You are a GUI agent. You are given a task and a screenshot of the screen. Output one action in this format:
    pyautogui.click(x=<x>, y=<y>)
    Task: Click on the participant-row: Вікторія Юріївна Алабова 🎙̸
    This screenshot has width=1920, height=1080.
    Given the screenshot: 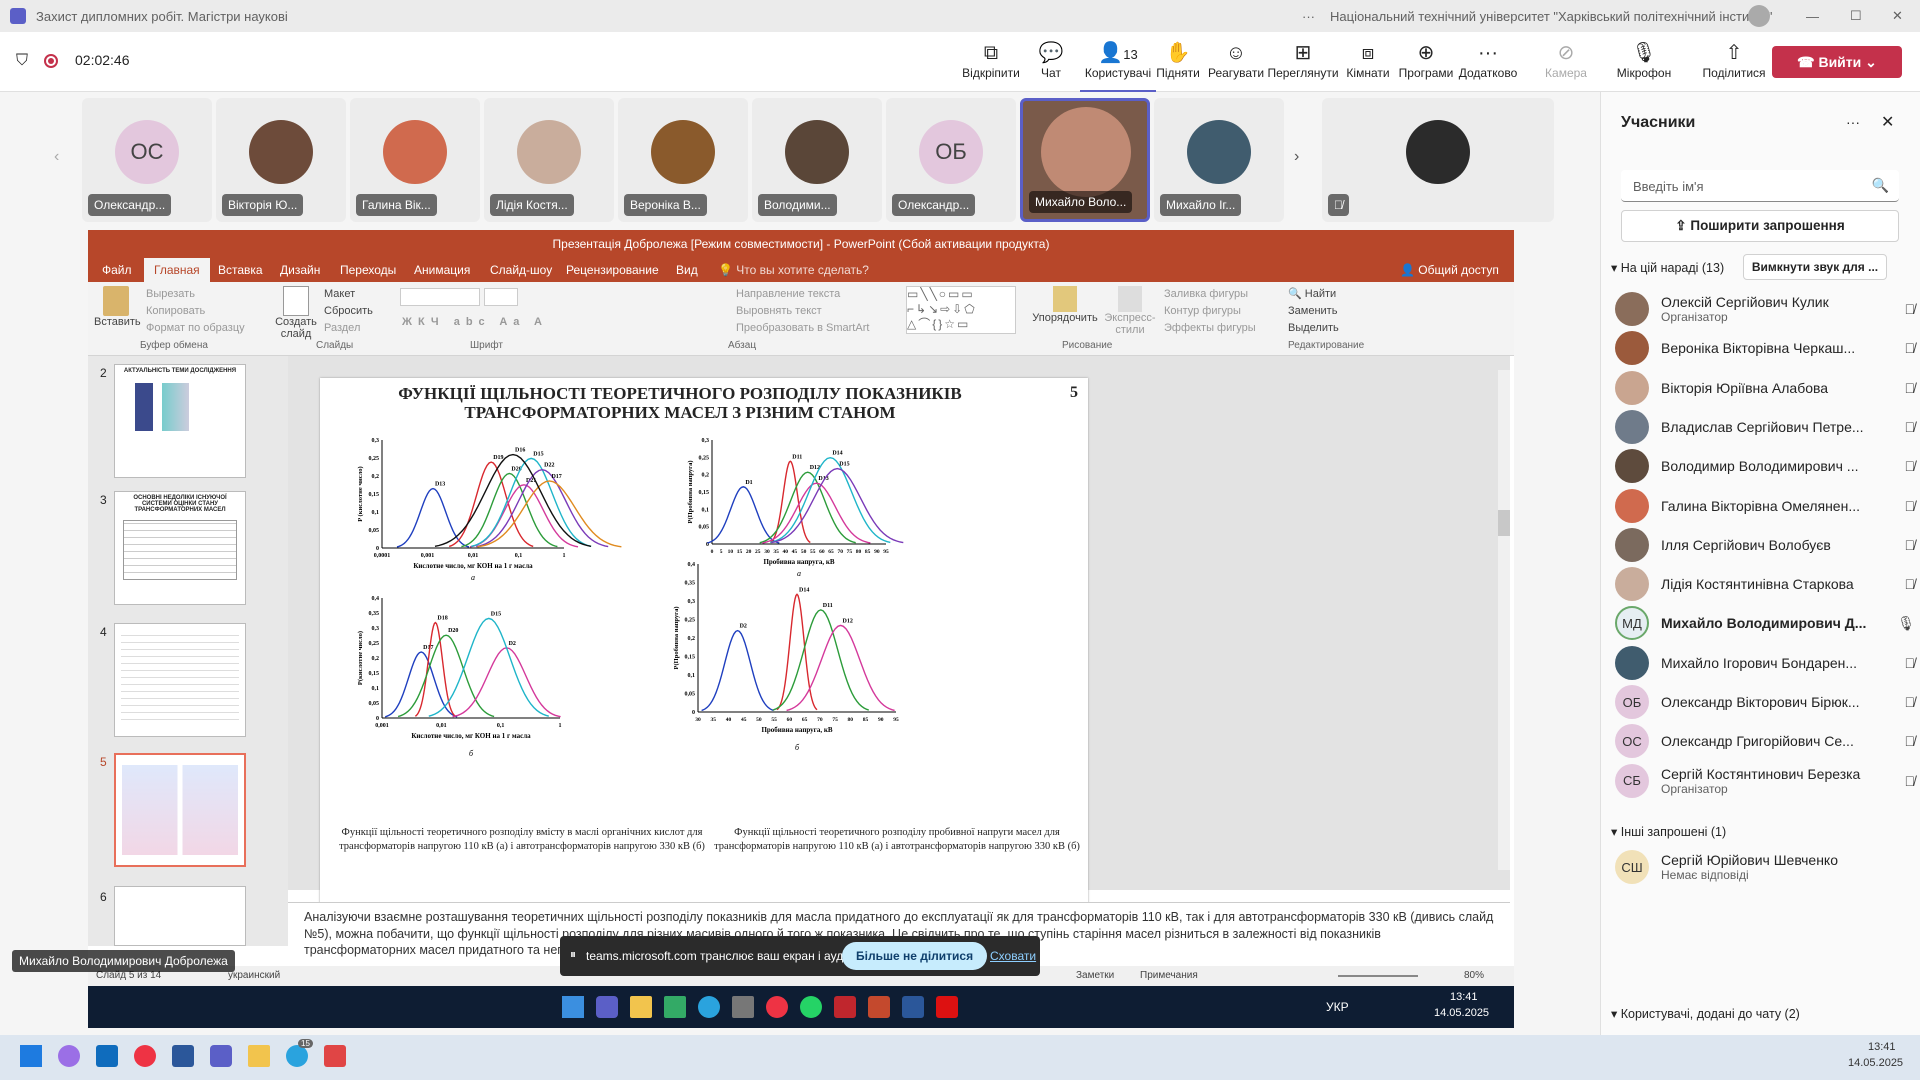 What is the action you would take?
    pyautogui.click(x=1765, y=388)
    